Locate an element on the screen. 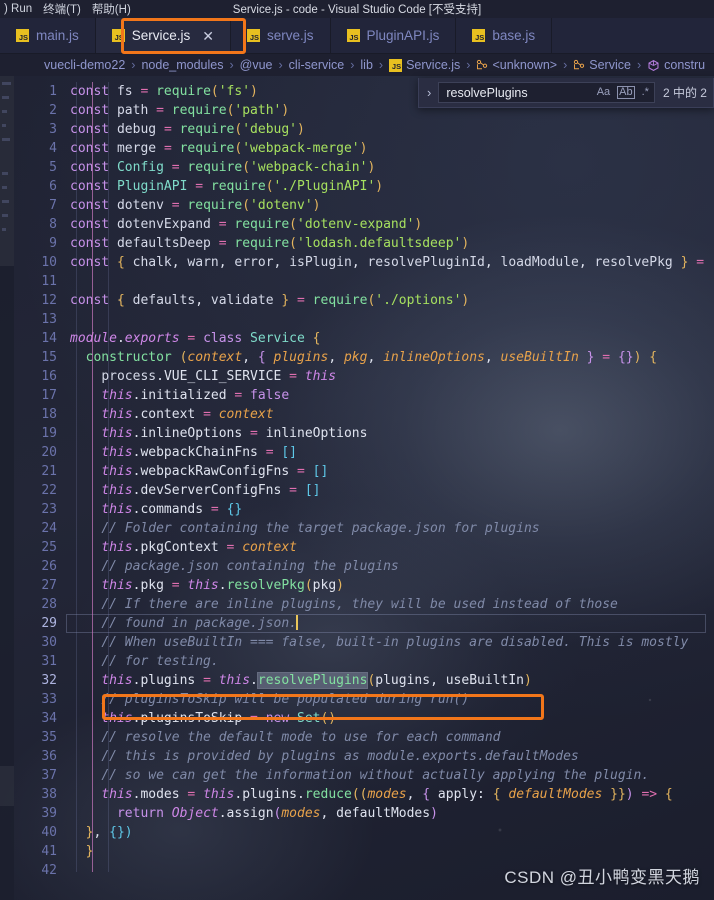 The image size is (714, 900). breadcrumb-item-lib: lib is located at coordinates (366, 65).